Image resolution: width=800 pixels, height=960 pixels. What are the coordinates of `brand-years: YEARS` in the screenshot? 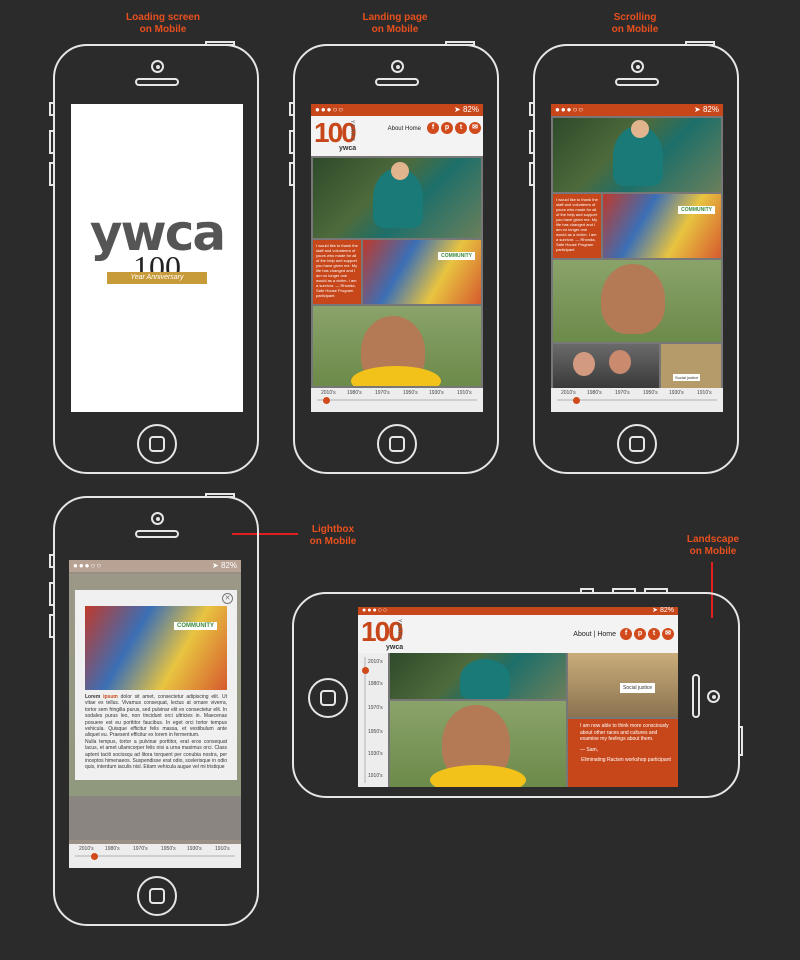 It's located at (352, 131).